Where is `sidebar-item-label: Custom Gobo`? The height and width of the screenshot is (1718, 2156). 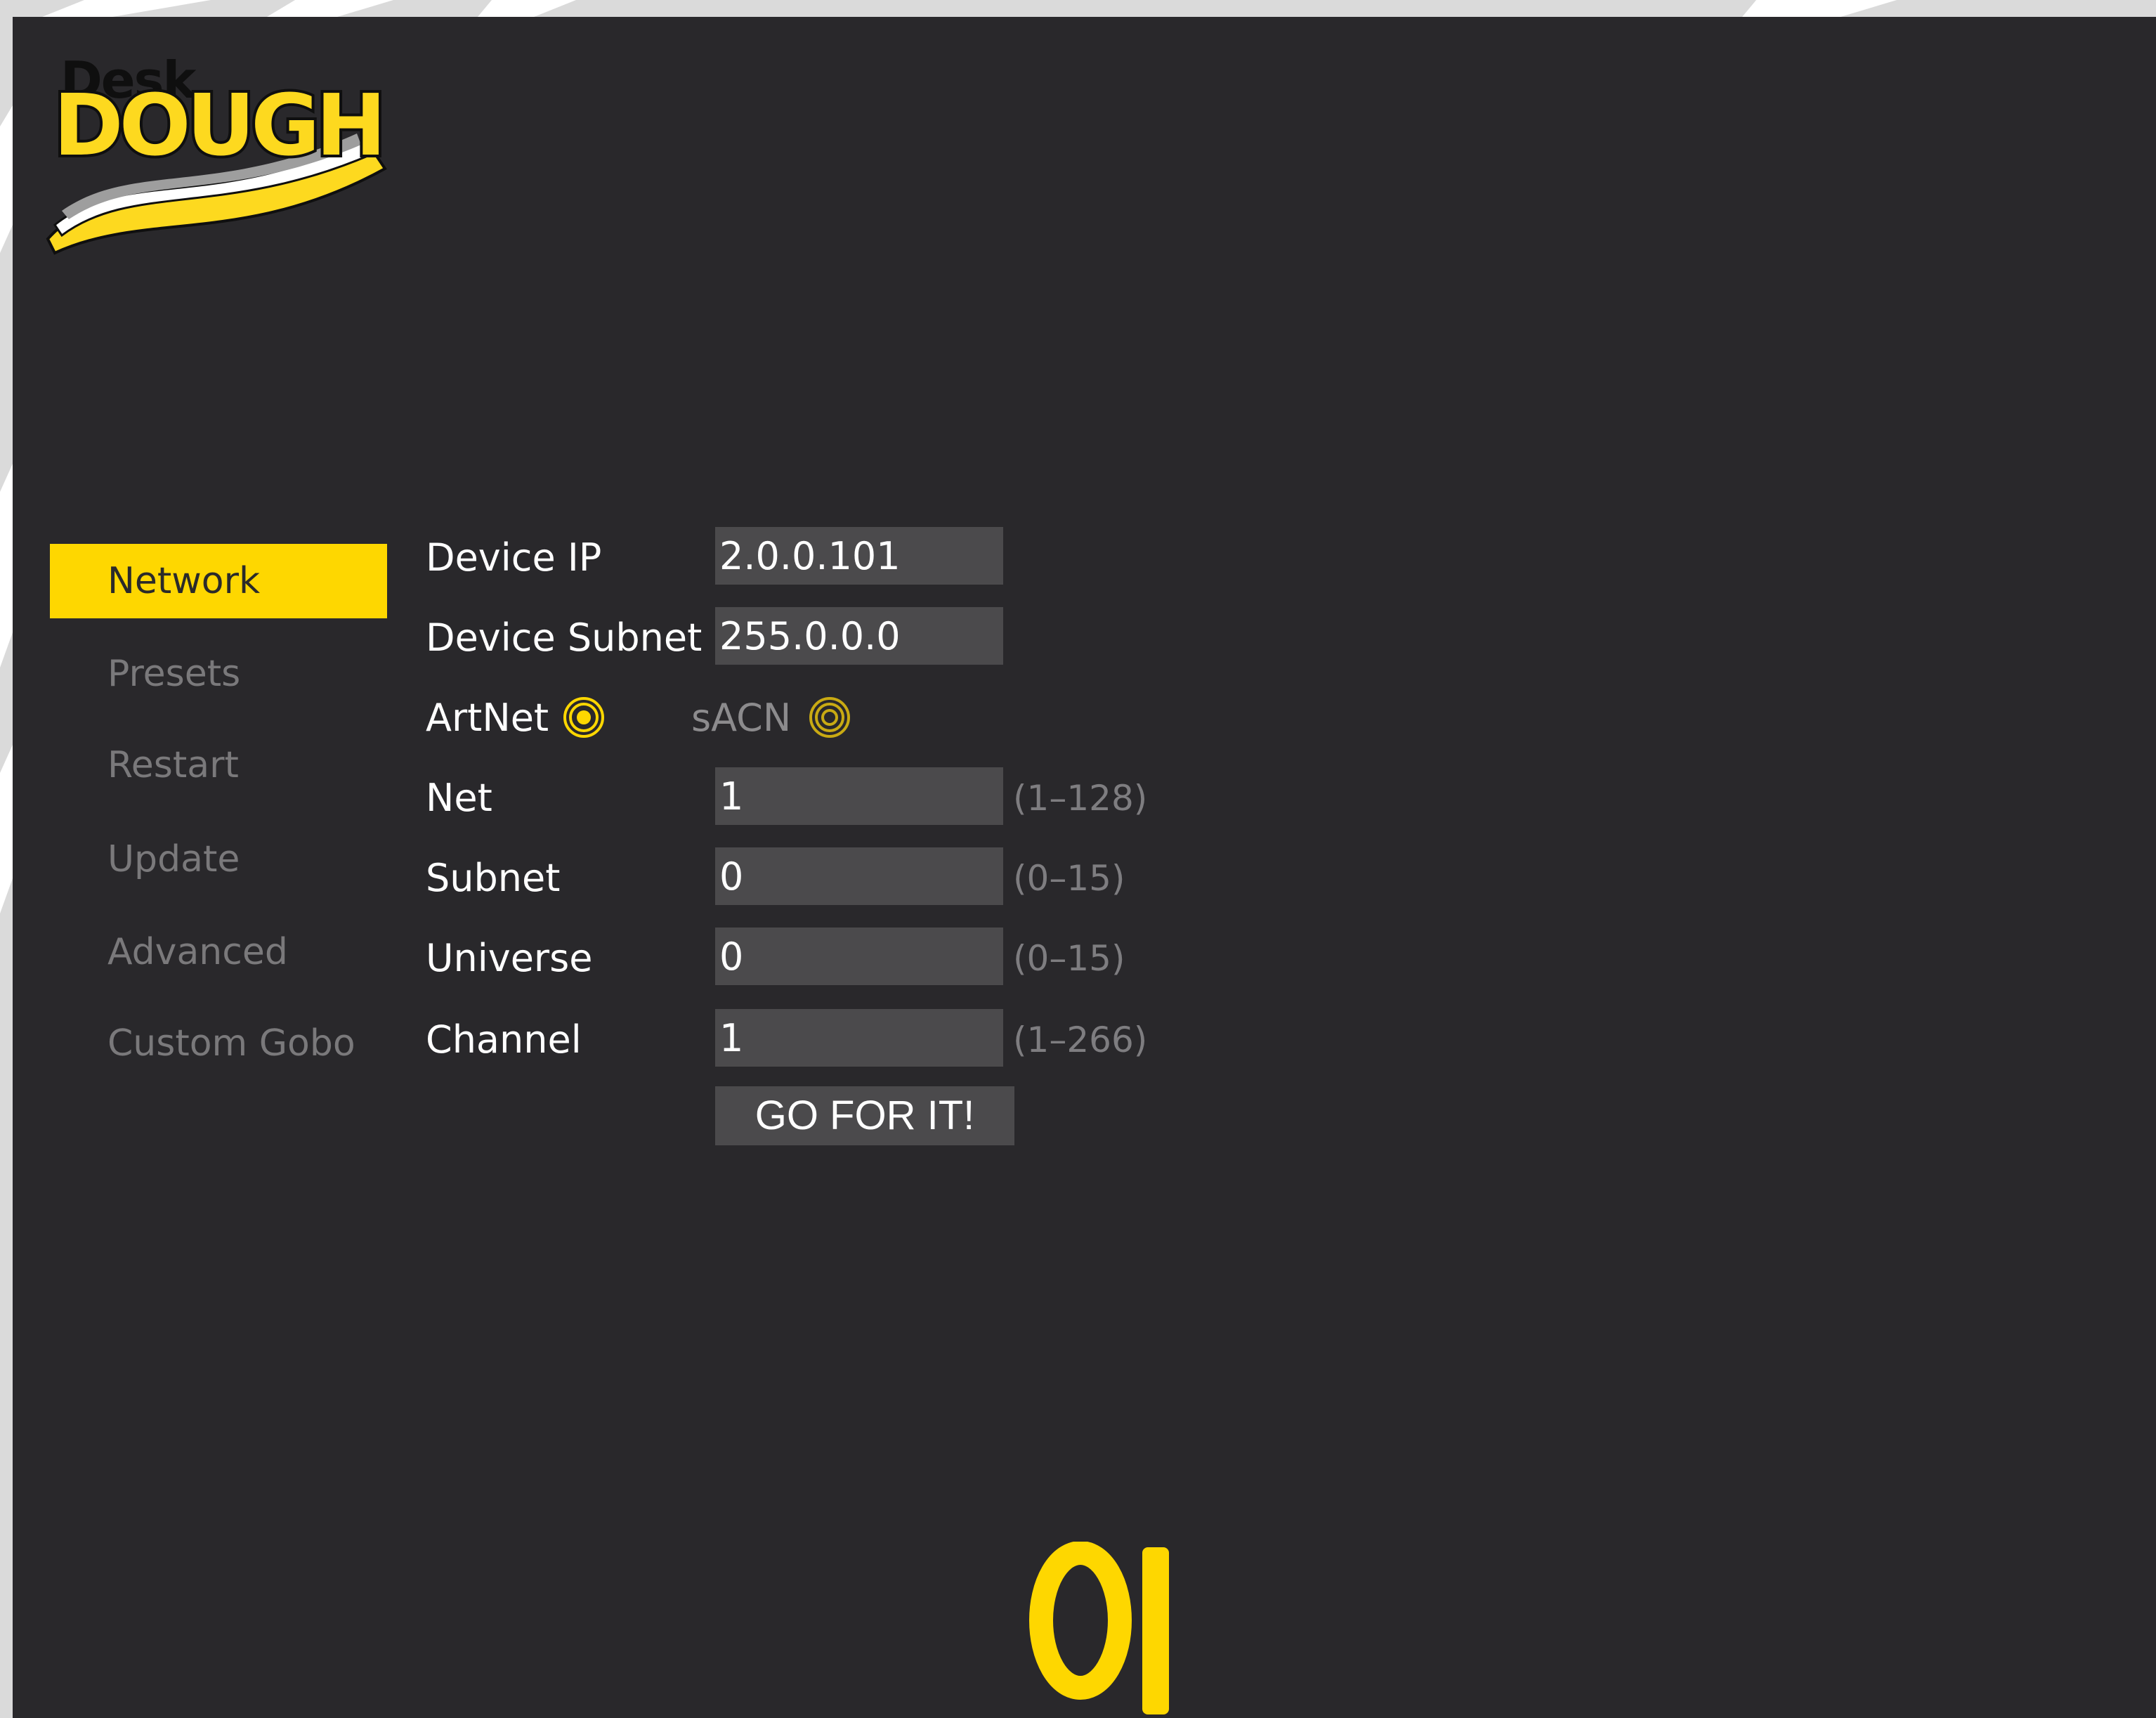
sidebar-item-label: Custom Gobo is located at coordinates (231, 1043).